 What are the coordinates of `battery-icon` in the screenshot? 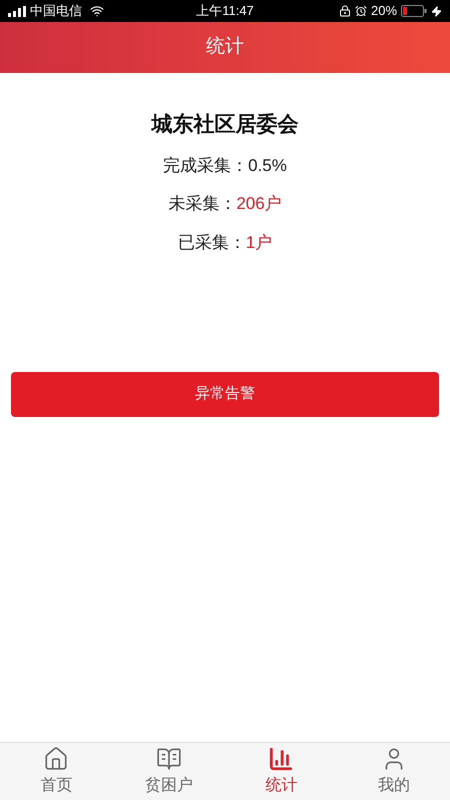 It's located at (414, 11).